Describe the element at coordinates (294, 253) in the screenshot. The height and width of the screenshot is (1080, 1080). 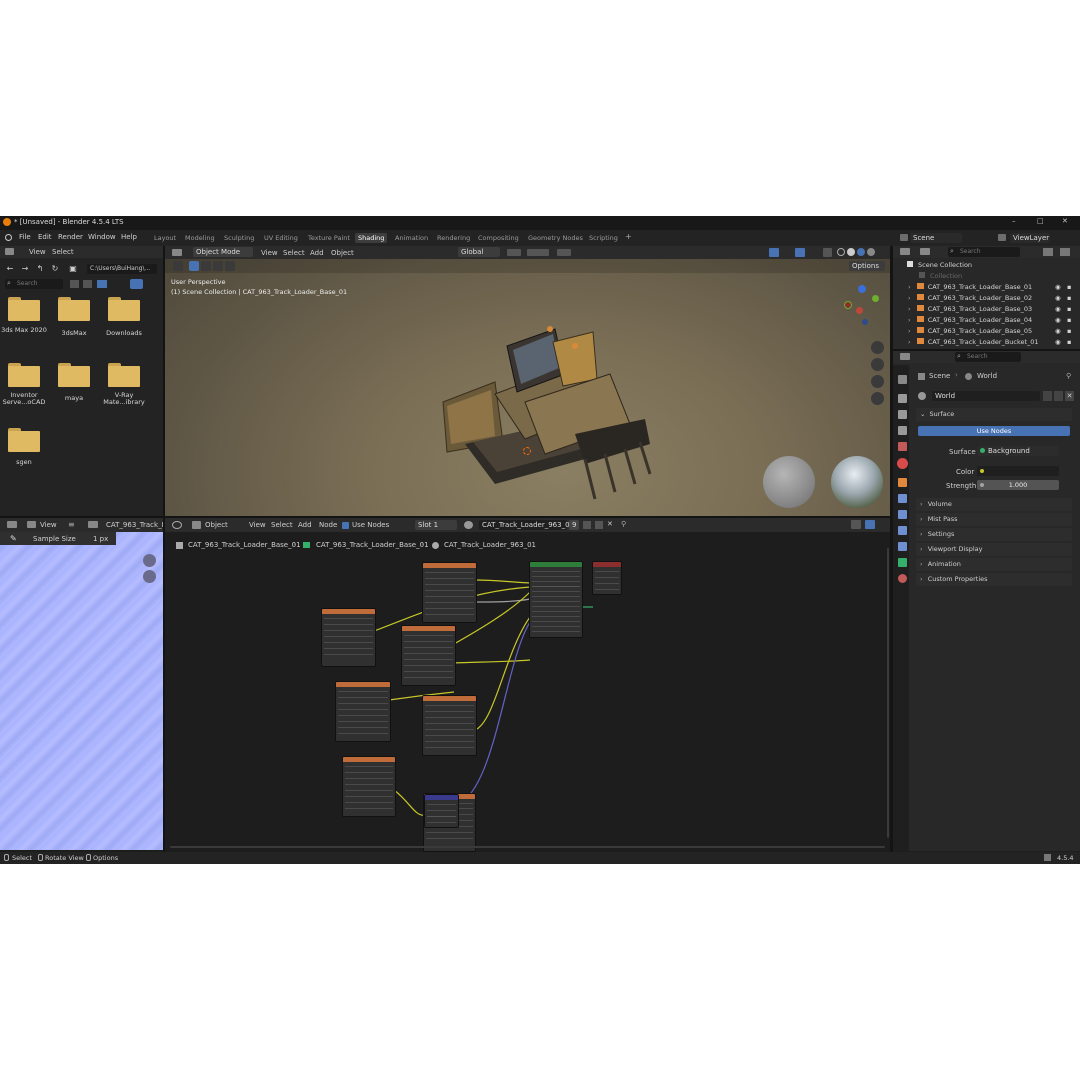
I see `vp-menu-select: Select` at that location.